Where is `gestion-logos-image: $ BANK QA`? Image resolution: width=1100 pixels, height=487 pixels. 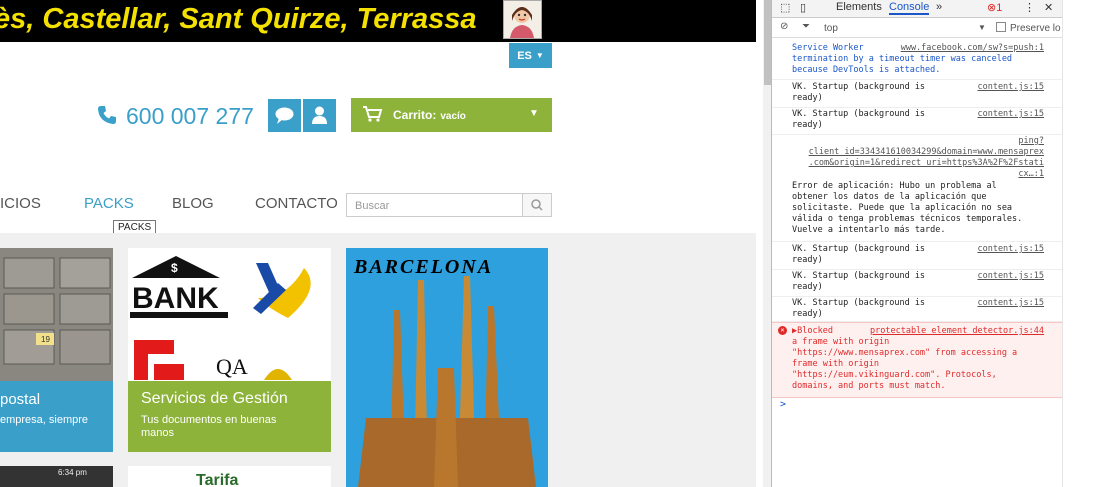
gestion-logos-image: $ BANK QA is located at coordinates (220, 318).